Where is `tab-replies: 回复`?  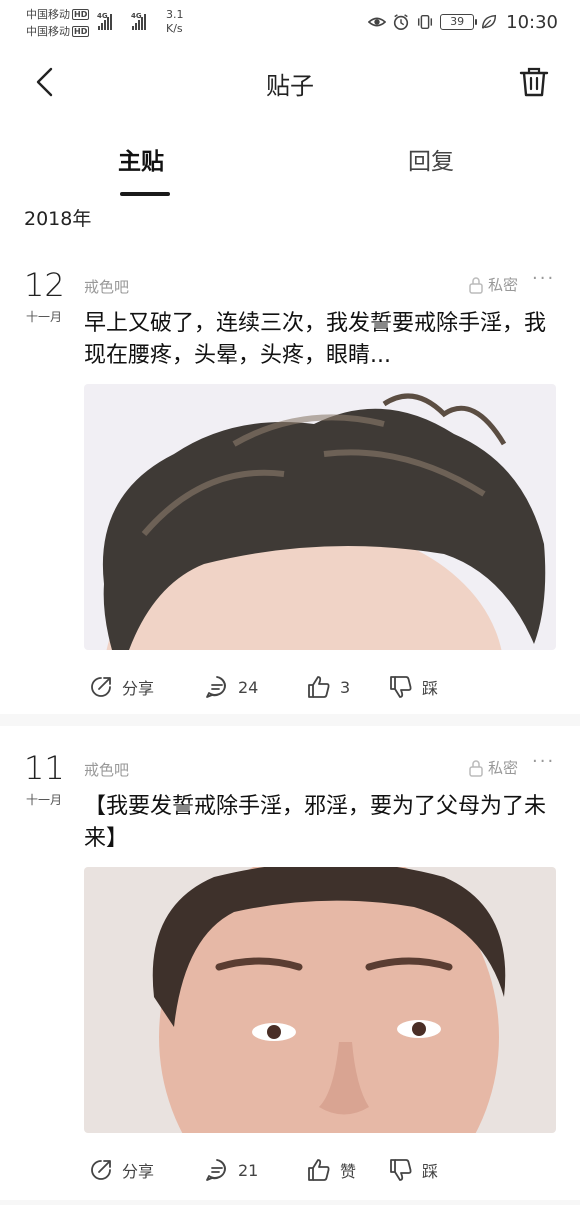
tab-replies: 回复 is located at coordinates (431, 159).